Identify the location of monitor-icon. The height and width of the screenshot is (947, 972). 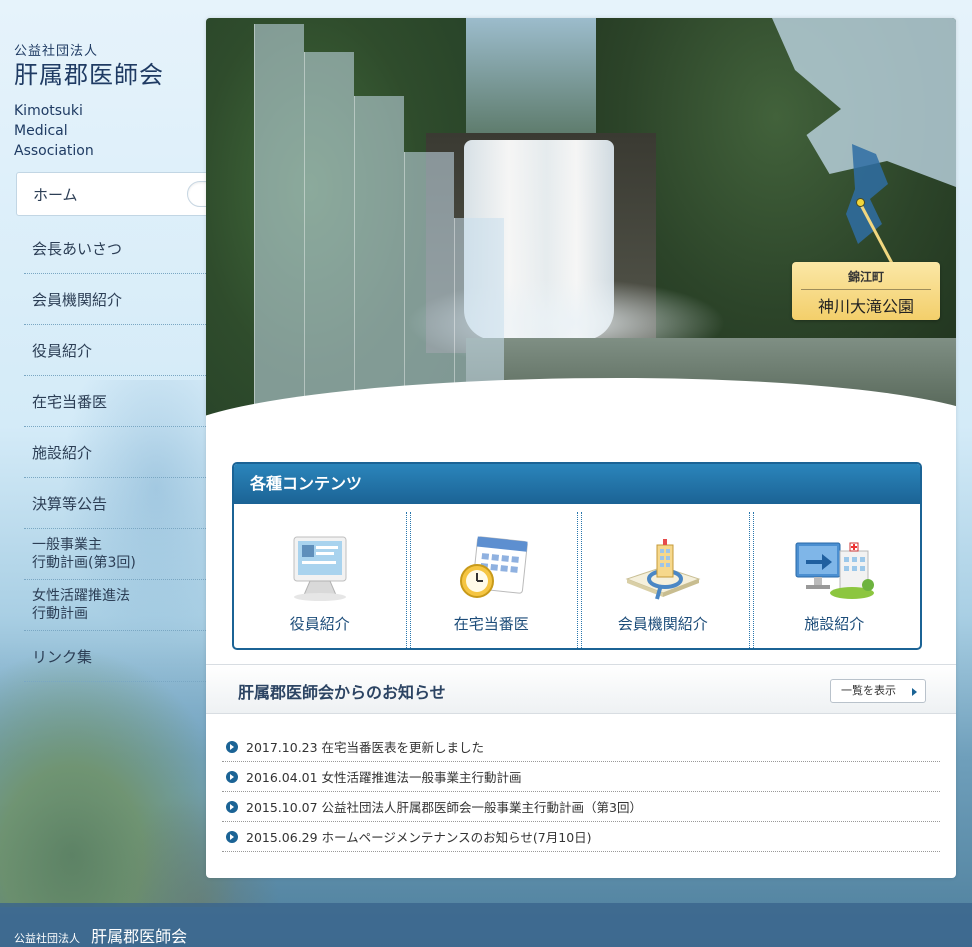
(320, 568).